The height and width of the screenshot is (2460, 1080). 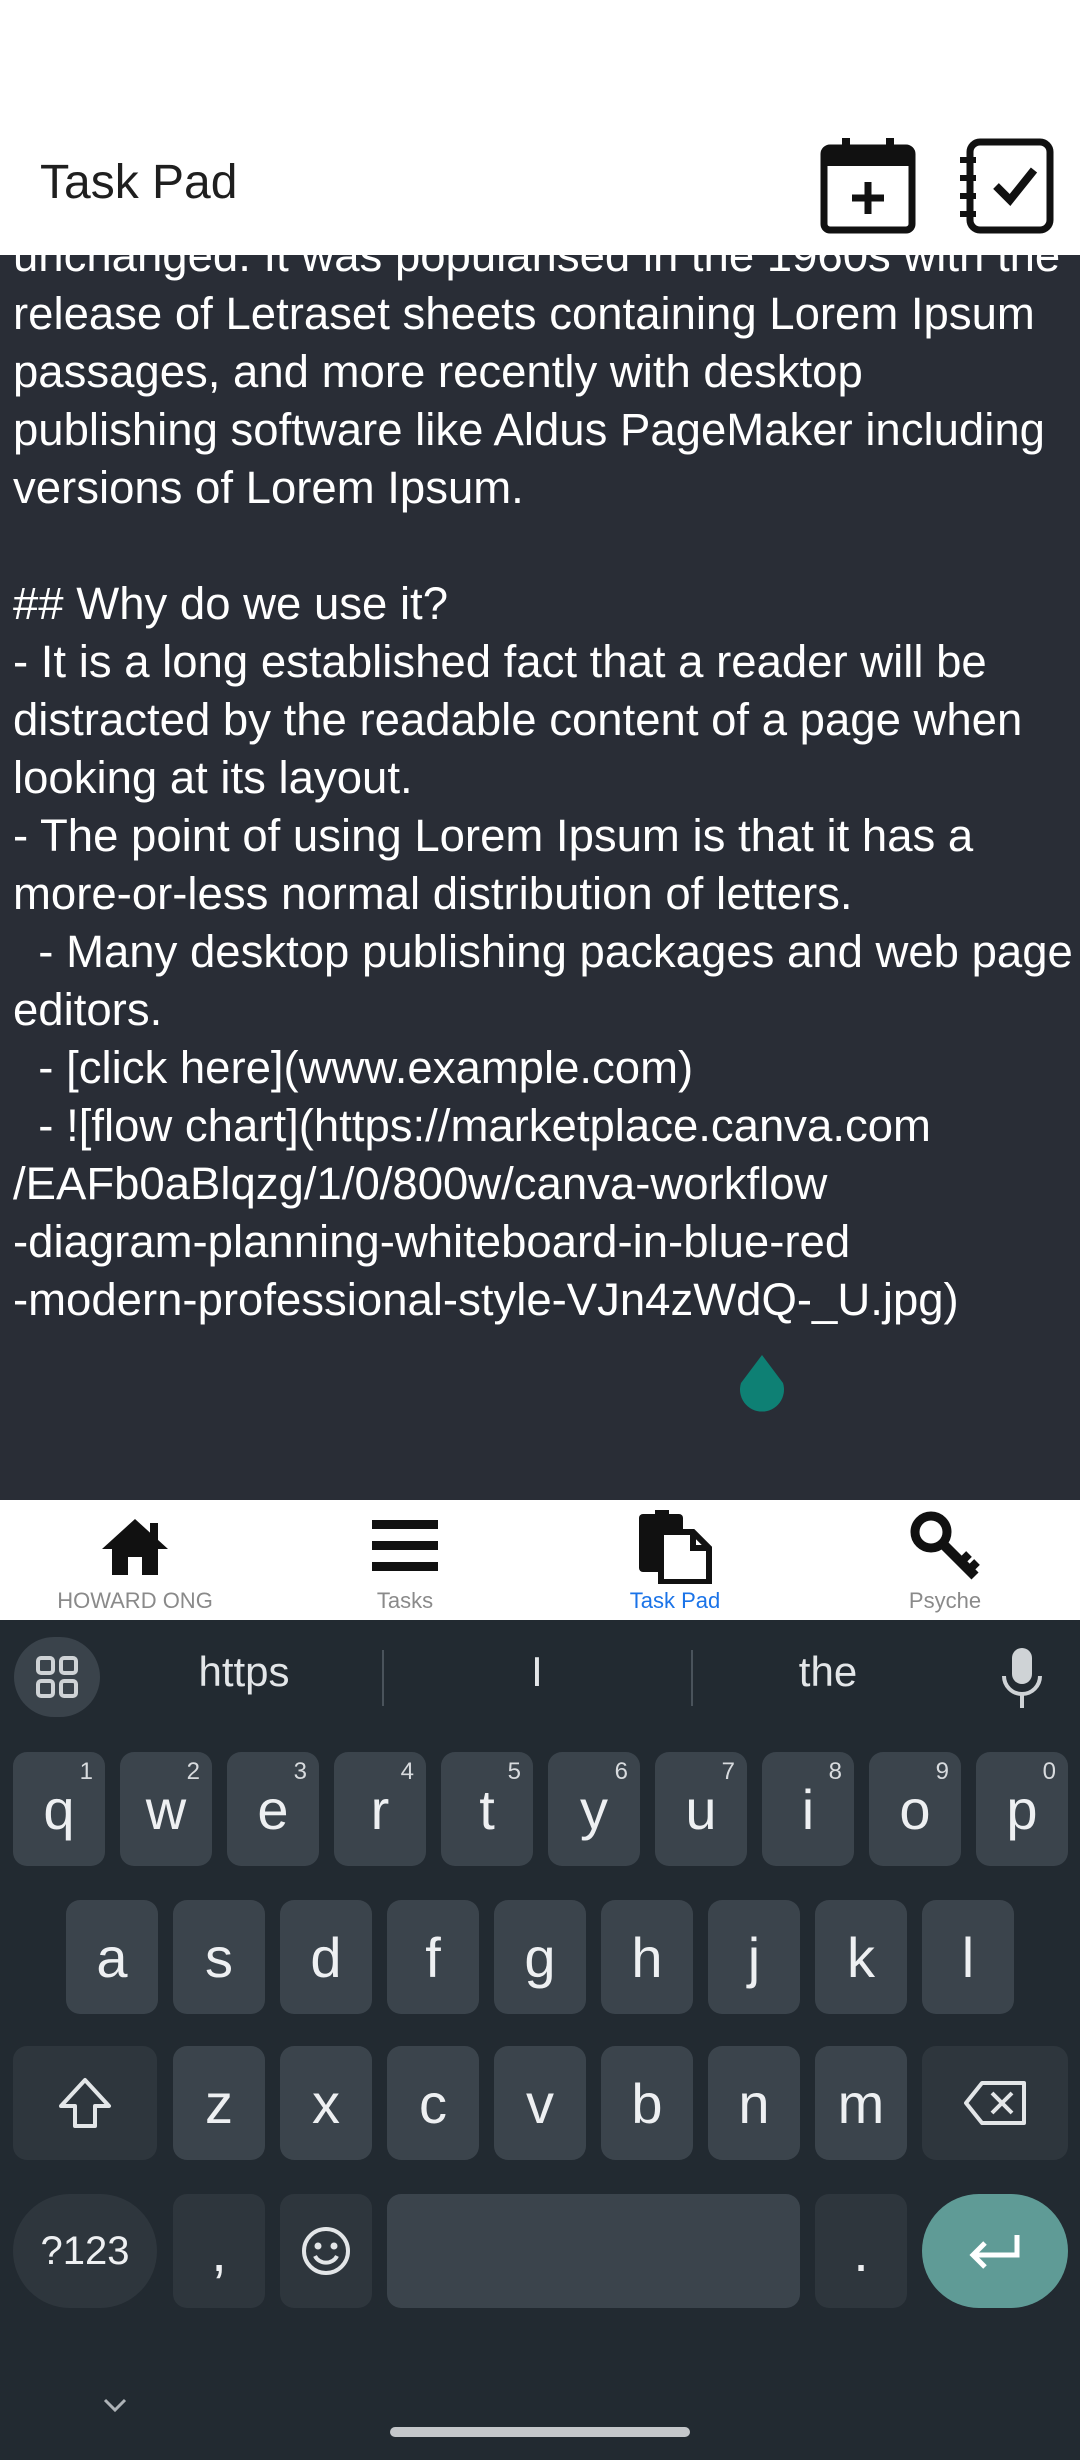 I want to click on nav-label-task-pad: Task Pad, so click(x=675, y=1600).